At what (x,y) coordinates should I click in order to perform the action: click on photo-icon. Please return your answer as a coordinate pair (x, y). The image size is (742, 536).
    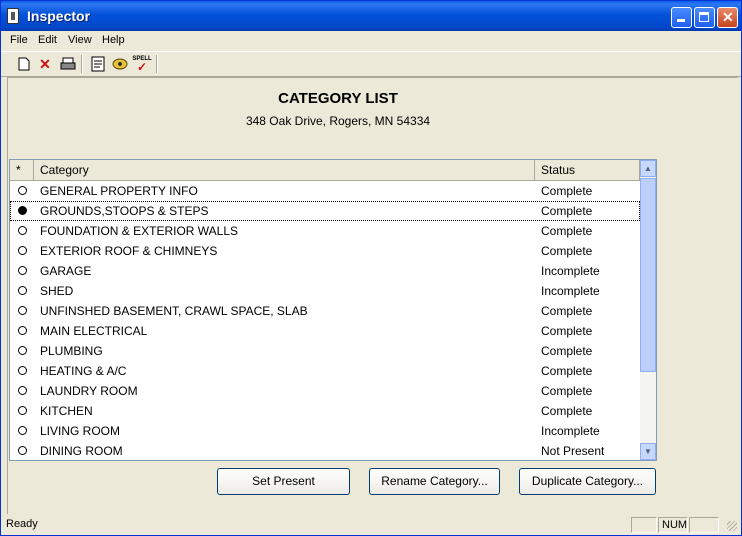
    Looking at the image, I should click on (120, 64).